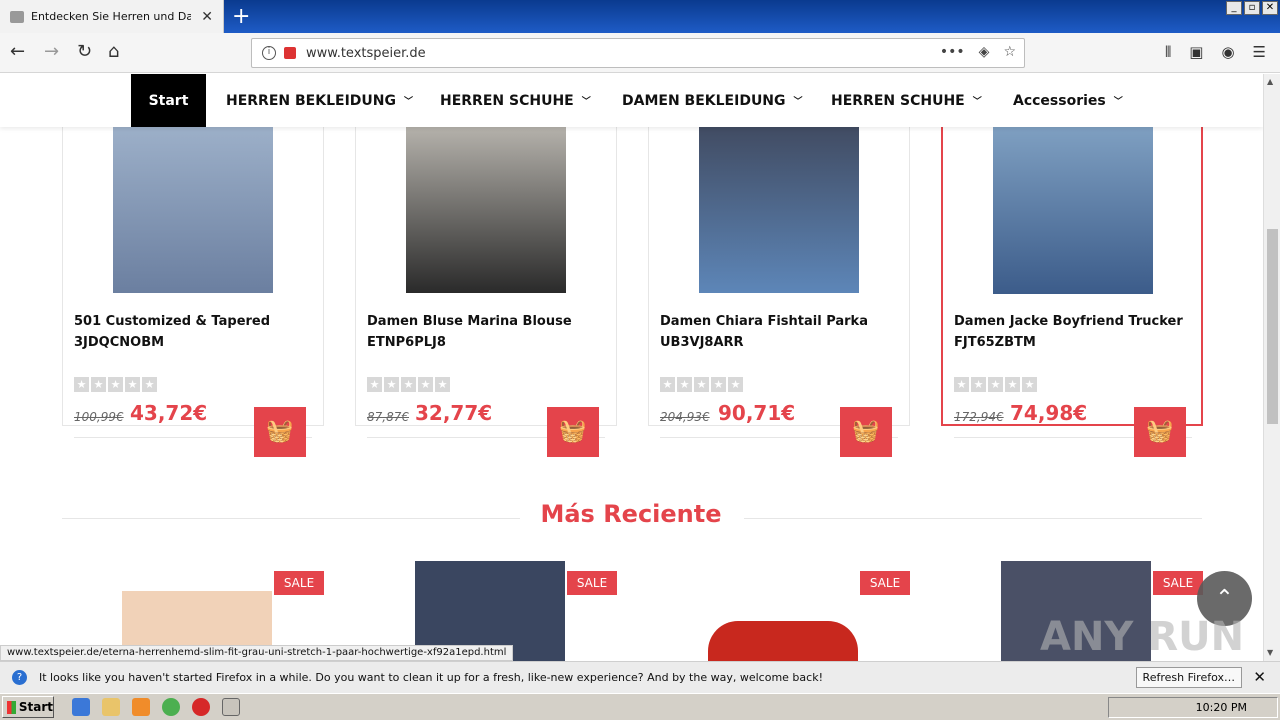 This screenshot has width=1280, height=720. I want to click on new-price: 32,77€, so click(454, 413).